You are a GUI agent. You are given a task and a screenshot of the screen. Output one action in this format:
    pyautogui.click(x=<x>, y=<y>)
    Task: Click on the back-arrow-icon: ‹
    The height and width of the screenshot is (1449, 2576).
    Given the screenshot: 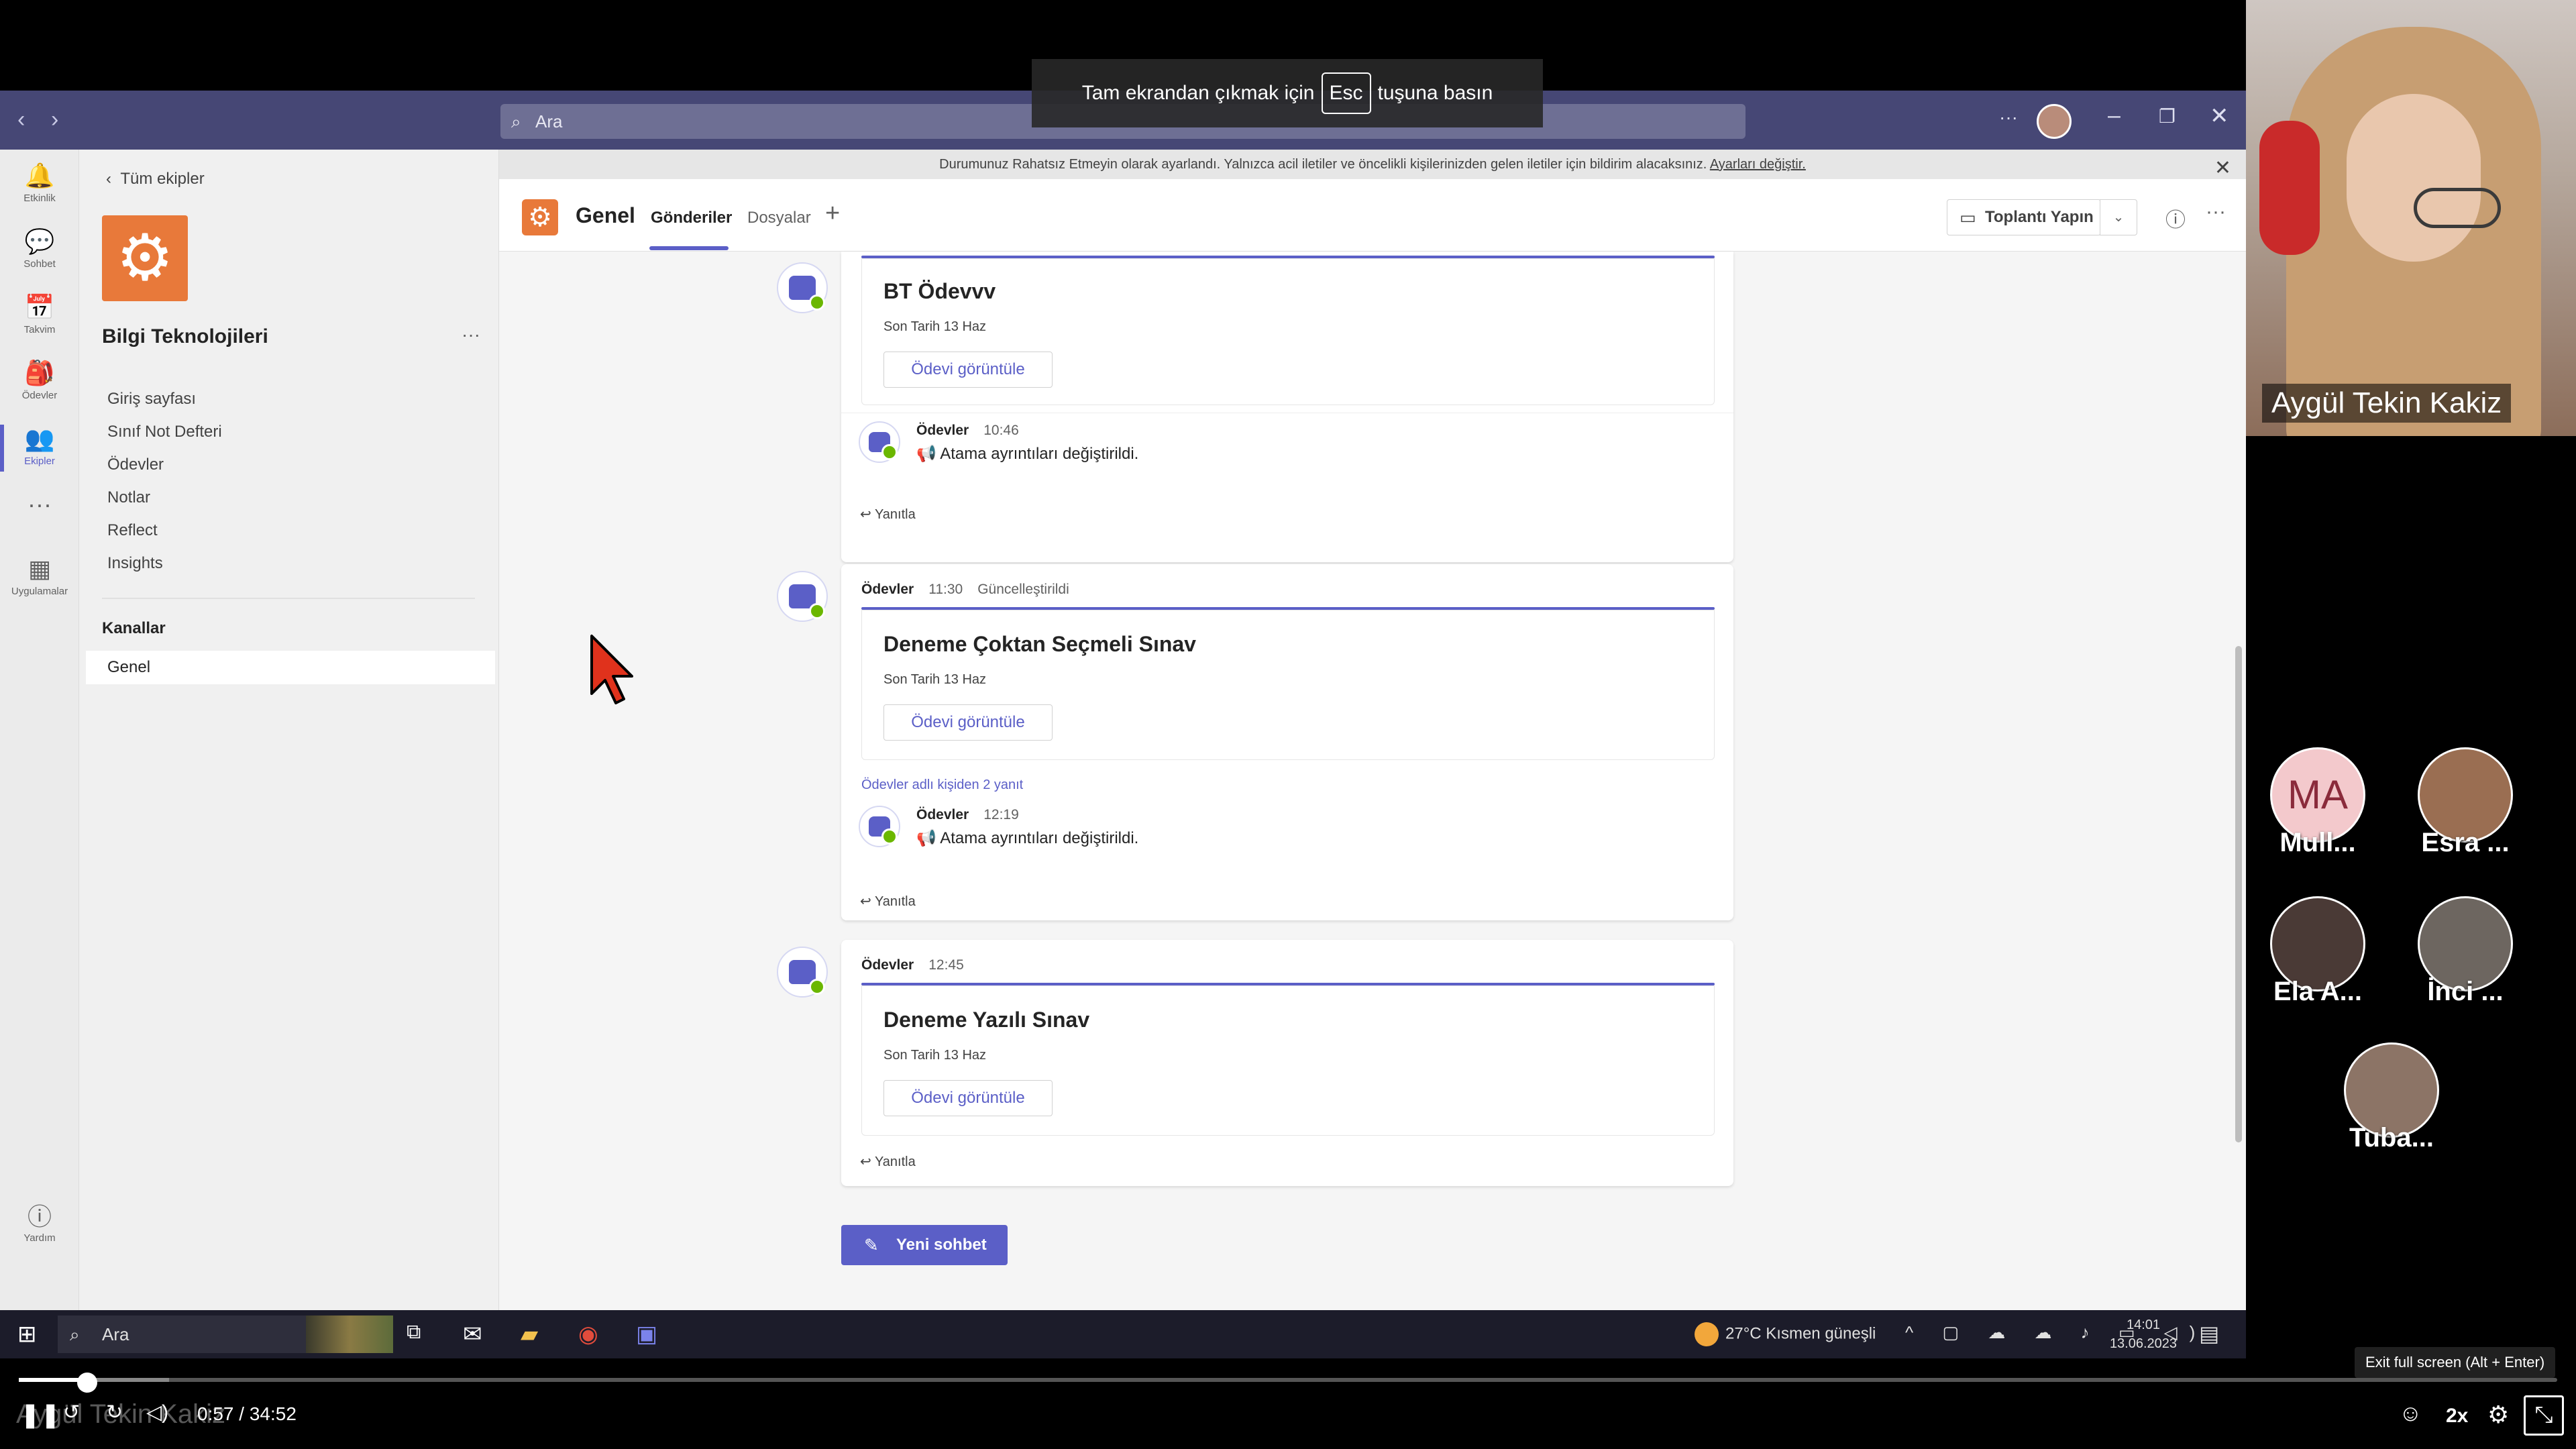 What is the action you would take?
    pyautogui.click(x=21, y=120)
    